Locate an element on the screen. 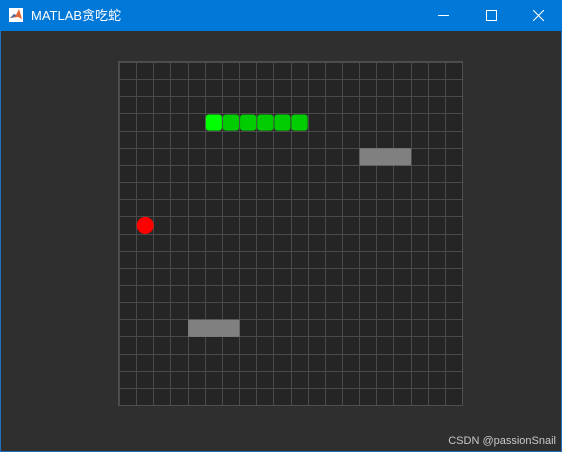 The image size is (562, 452). minimize-icon is located at coordinates (443, 15).